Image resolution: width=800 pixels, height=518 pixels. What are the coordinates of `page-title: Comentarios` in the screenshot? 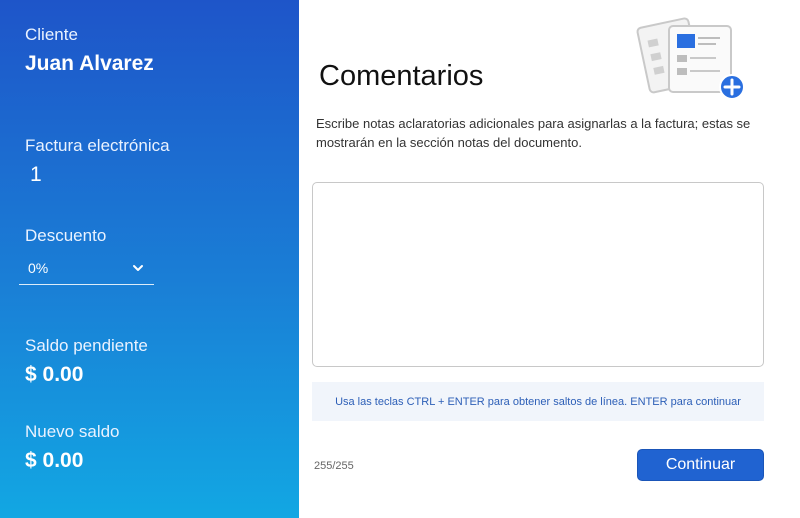 It's located at (401, 76).